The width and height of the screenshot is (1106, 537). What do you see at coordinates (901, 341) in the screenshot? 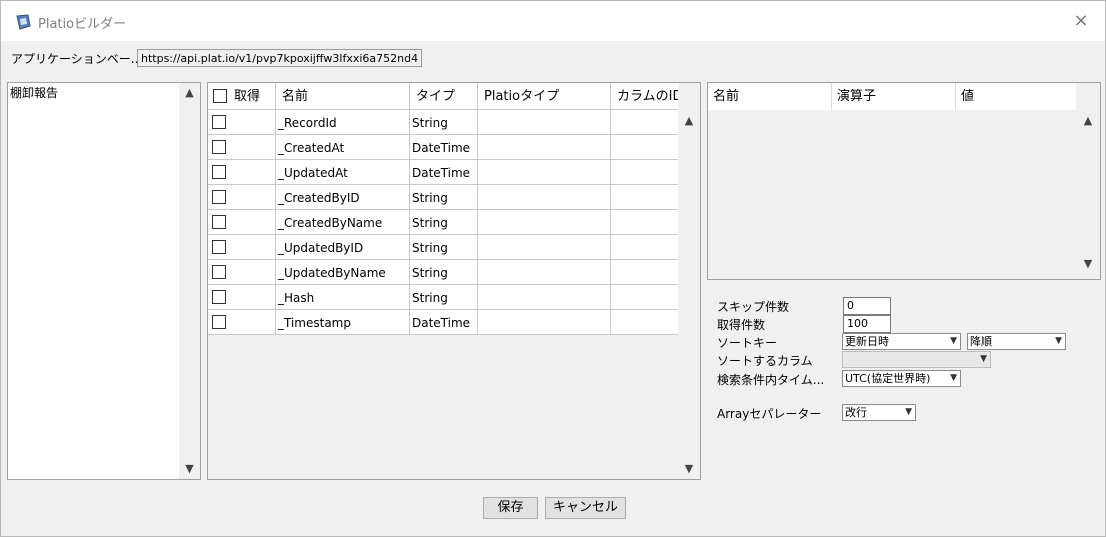
I see `sort-key-select: 更新日時 ▼` at bounding box center [901, 341].